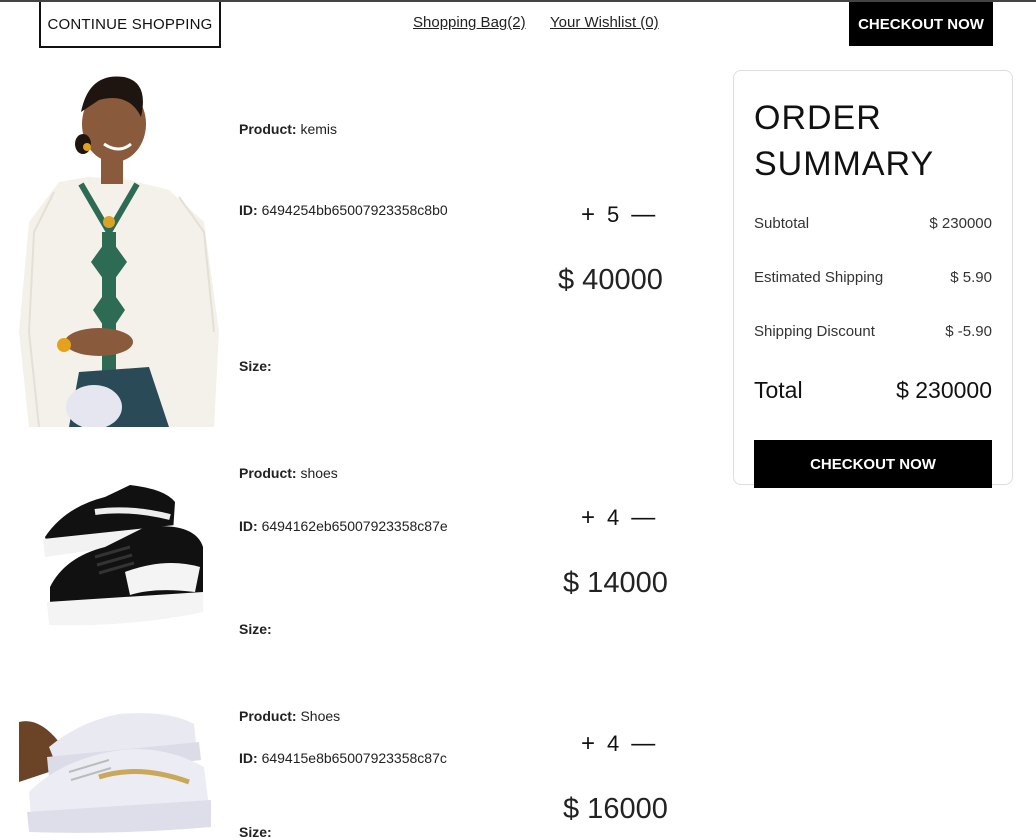 The image size is (1036, 840). Describe the element at coordinates (921, 24) in the screenshot. I see `checkout-now-button-top: CHECKOUT NOW` at that location.